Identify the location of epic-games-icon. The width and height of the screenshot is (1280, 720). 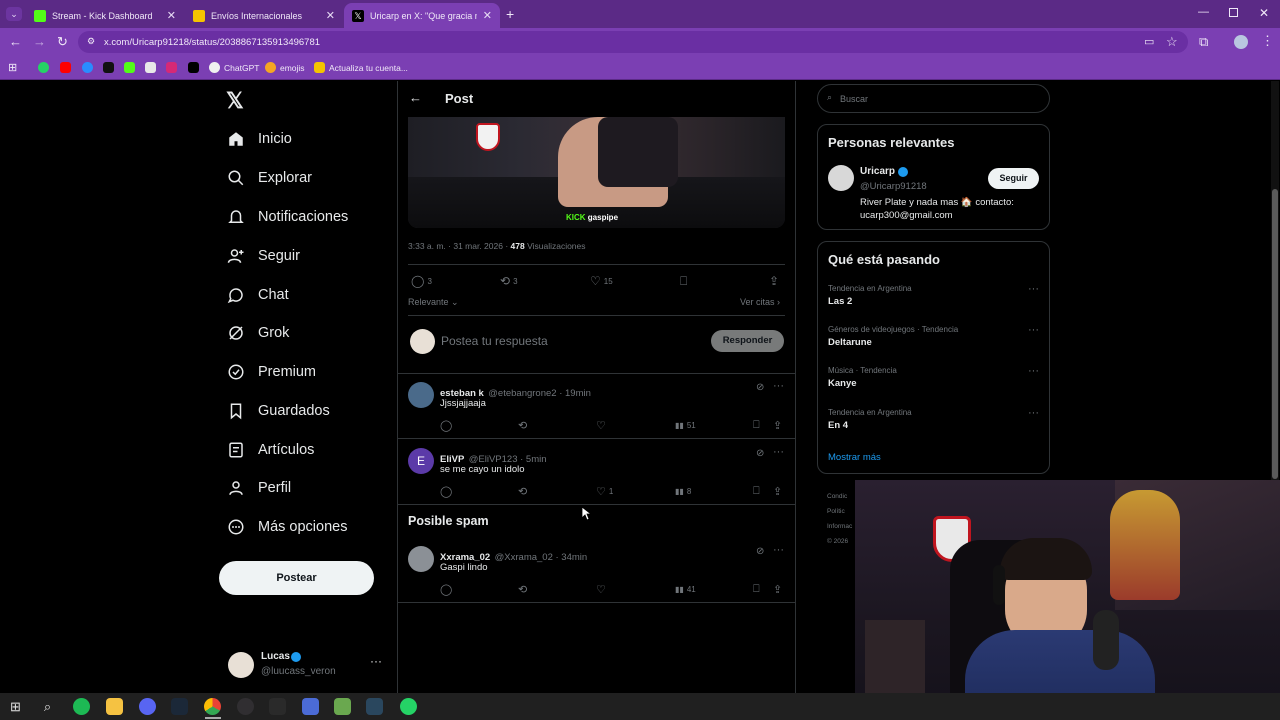
(277, 706).